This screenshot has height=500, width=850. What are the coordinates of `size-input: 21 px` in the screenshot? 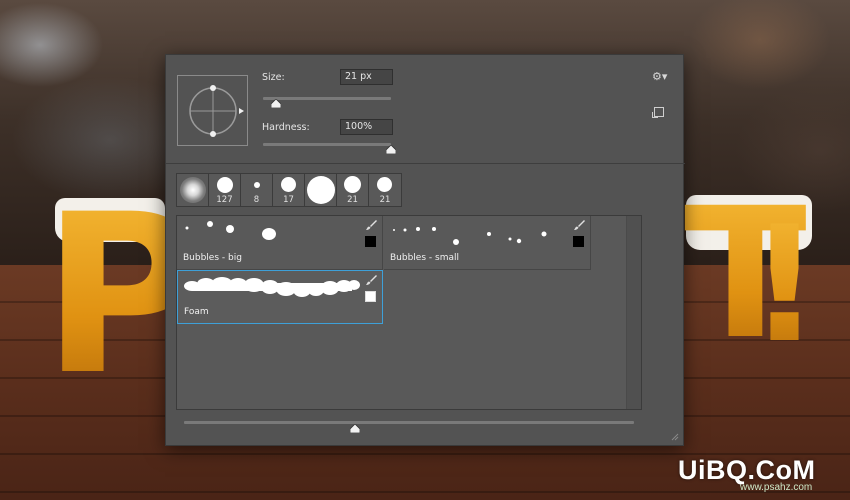 It's located at (366, 77).